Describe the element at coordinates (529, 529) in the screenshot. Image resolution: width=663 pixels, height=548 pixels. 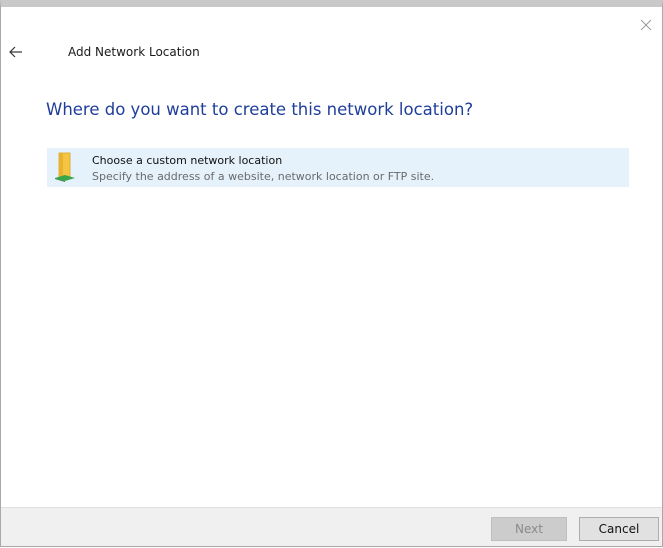
I see `next-button: Next` at that location.